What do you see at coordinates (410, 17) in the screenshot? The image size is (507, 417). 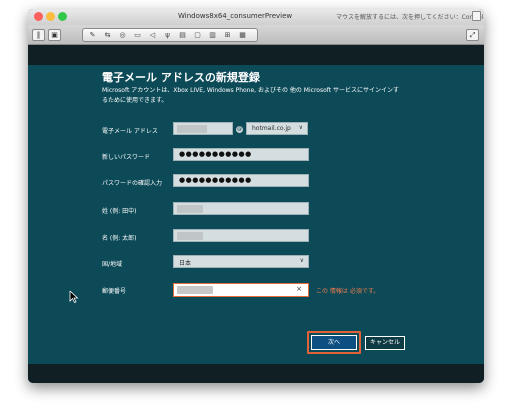 I see `release-mouse-hint: マウスを解放するには、次を押してください：Control-⌘` at bounding box center [410, 17].